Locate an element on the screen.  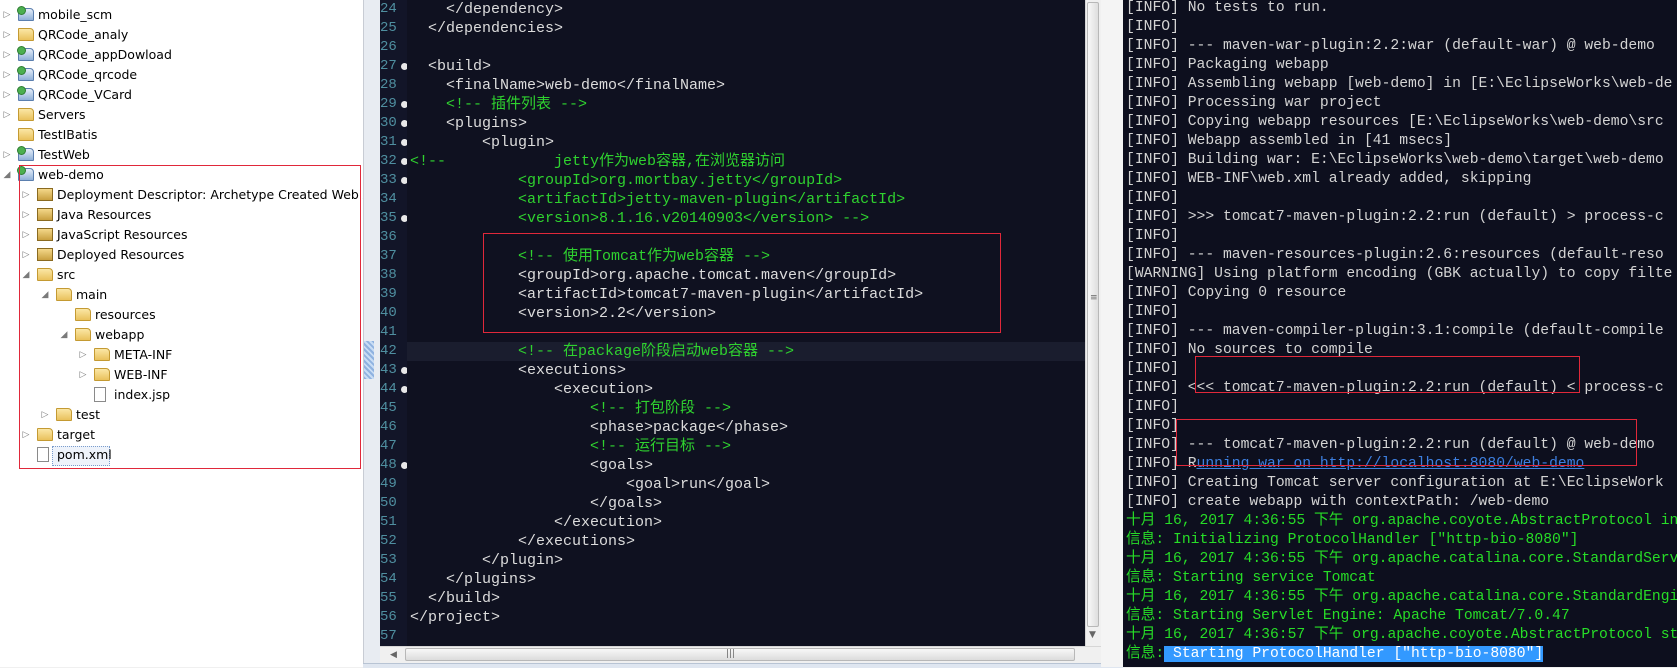
tree-item: ▷ test is located at coordinates (181, 415).